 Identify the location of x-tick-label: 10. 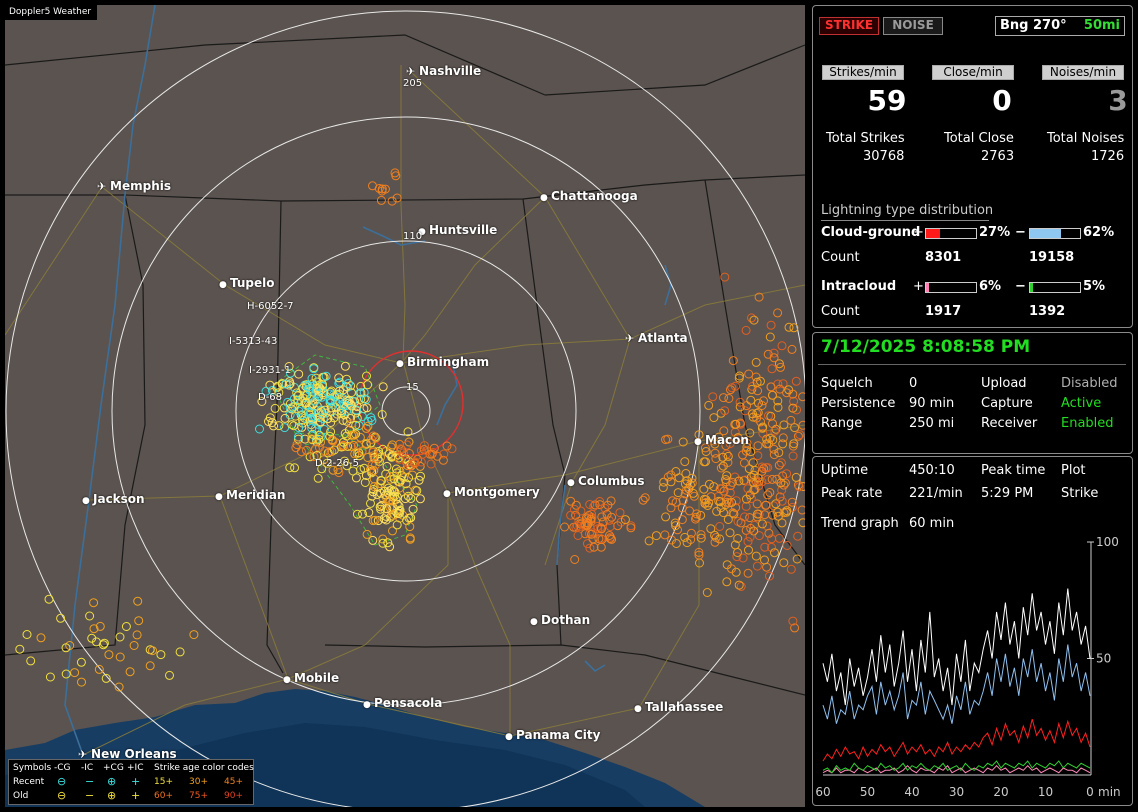
(1045, 792).